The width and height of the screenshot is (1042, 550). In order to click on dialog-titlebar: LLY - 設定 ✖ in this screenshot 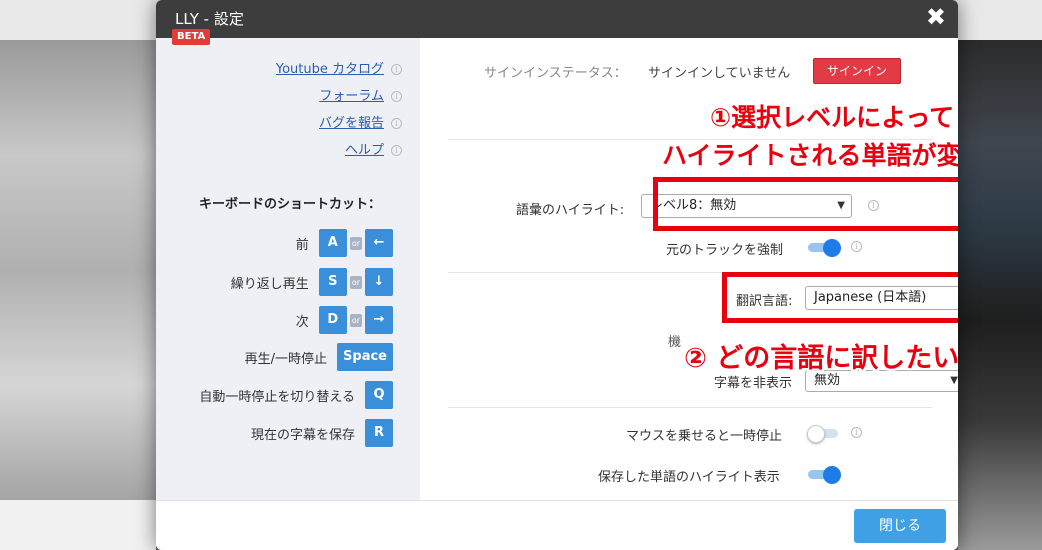, I will do `click(557, 19)`.